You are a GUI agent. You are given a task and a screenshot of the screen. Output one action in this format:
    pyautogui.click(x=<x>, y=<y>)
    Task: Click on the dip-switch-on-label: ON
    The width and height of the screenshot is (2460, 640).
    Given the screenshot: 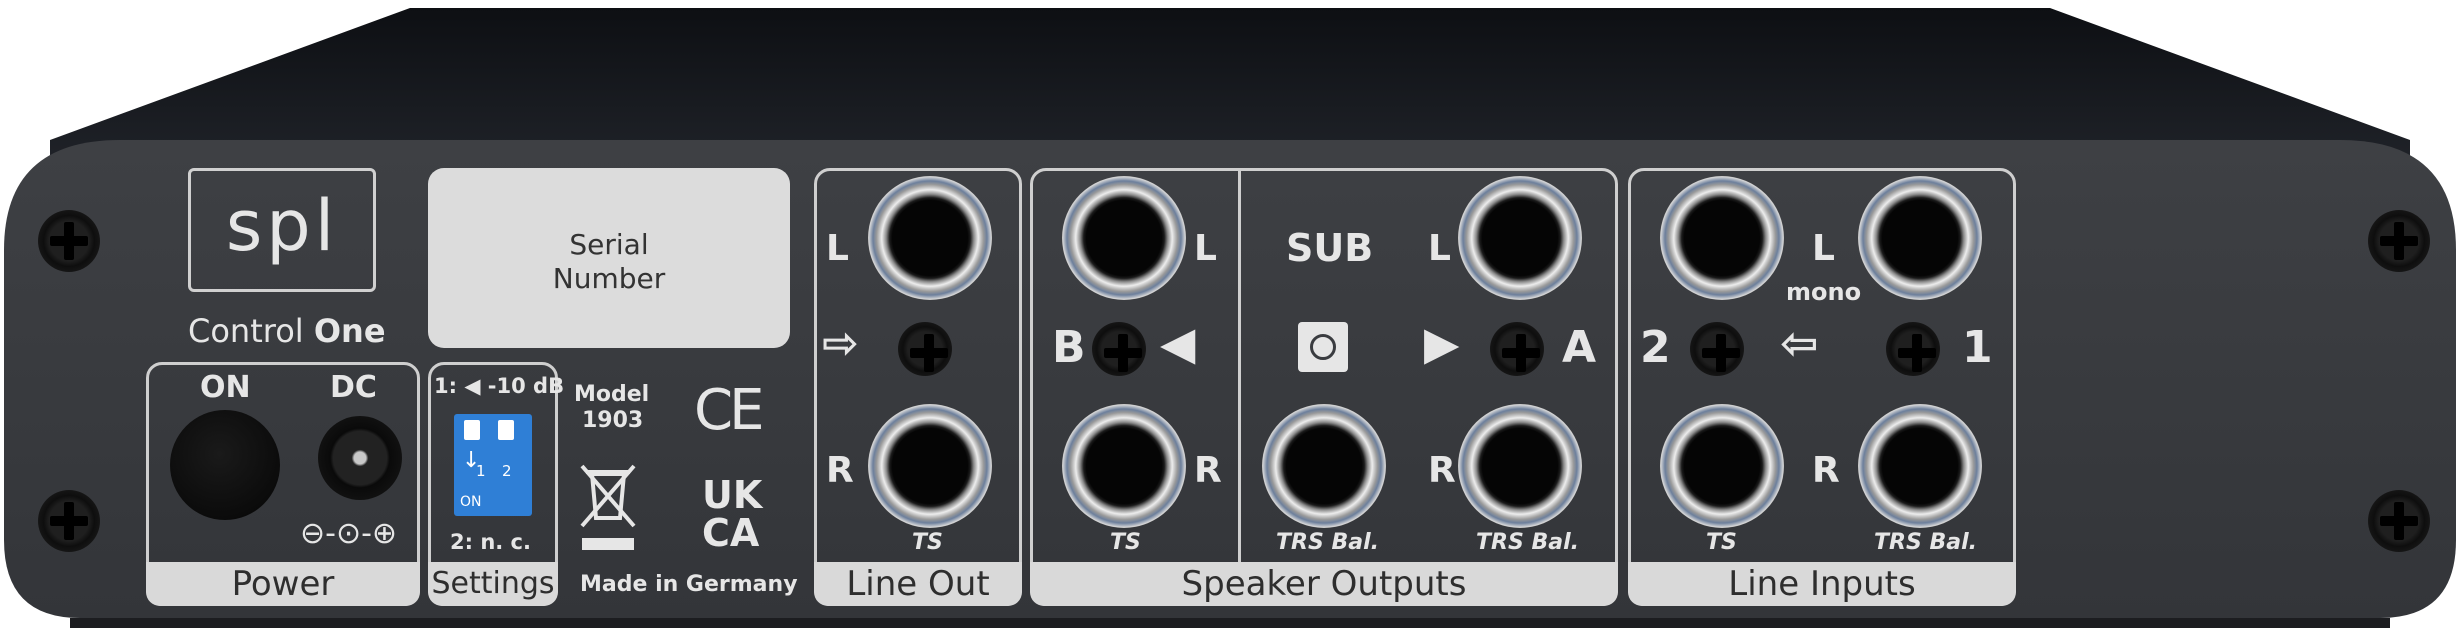 What is the action you would take?
    pyautogui.click(x=471, y=502)
    